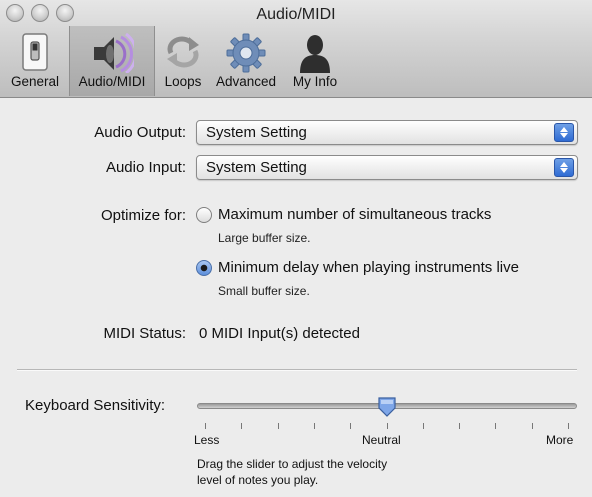 This screenshot has width=592, height=497. What do you see at coordinates (183, 81) in the screenshot?
I see `tab-loops-label: Loops` at bounding box center [183, 81].